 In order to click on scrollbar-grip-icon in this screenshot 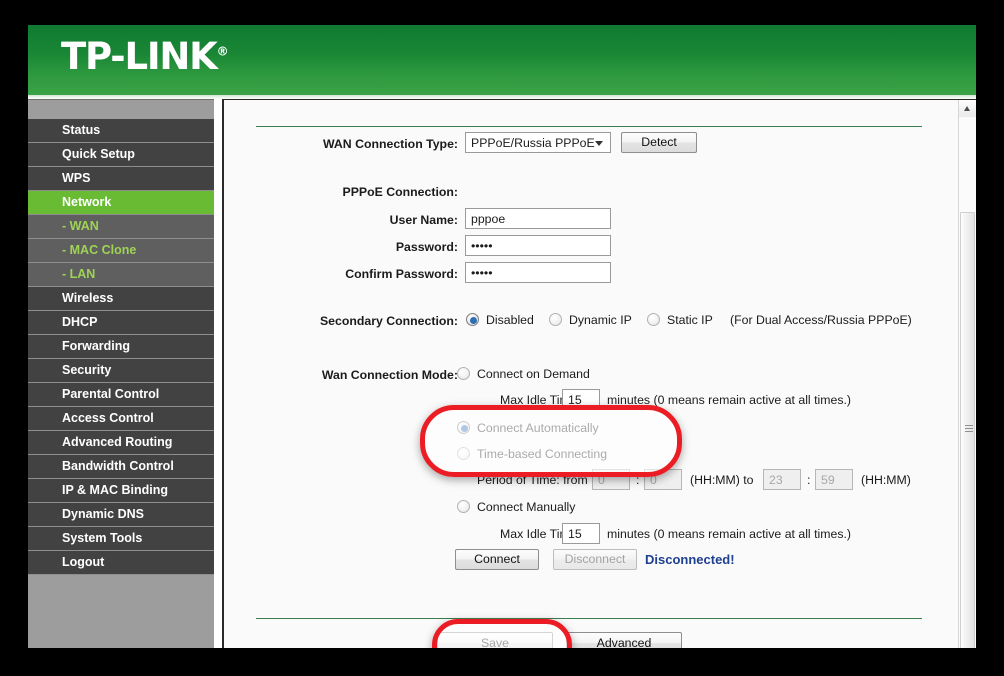, I will do `click(969, 429)`.